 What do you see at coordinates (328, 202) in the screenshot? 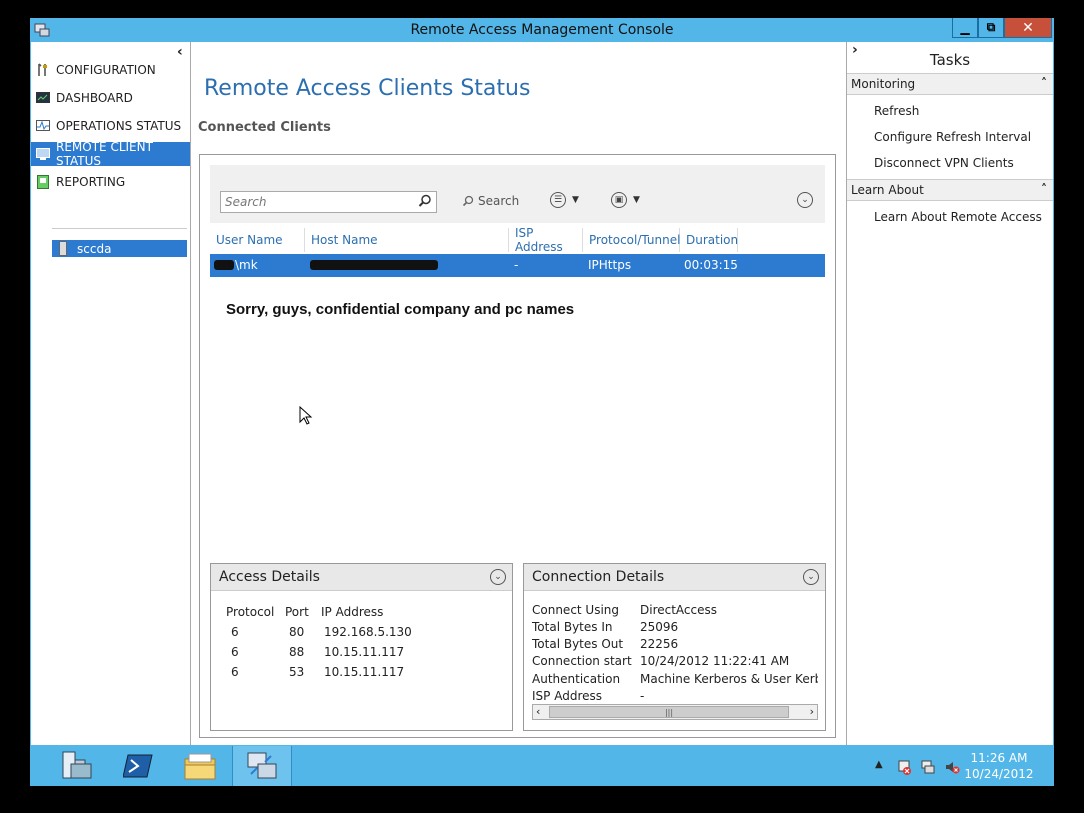
I see `search-input: Search` at bounding box center [328, 202].